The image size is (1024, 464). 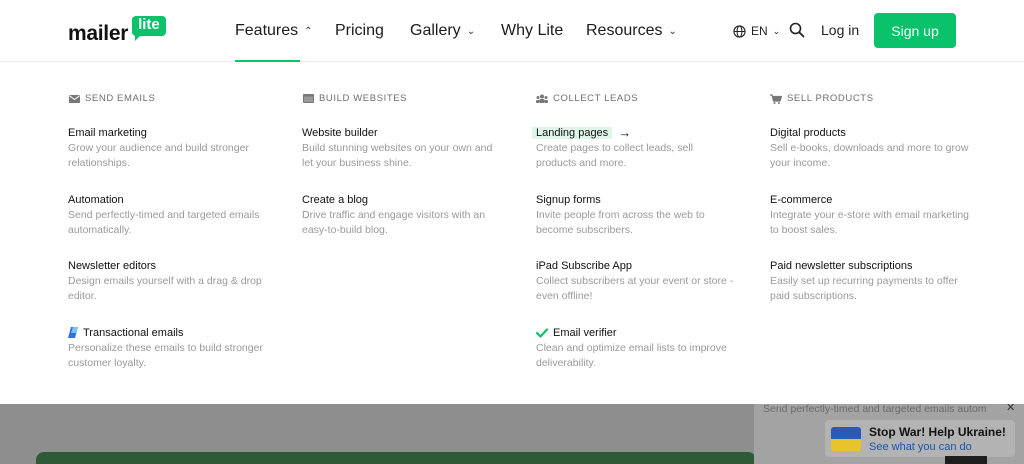 I want to click on transactional-icon, so click(x=73, y=332).